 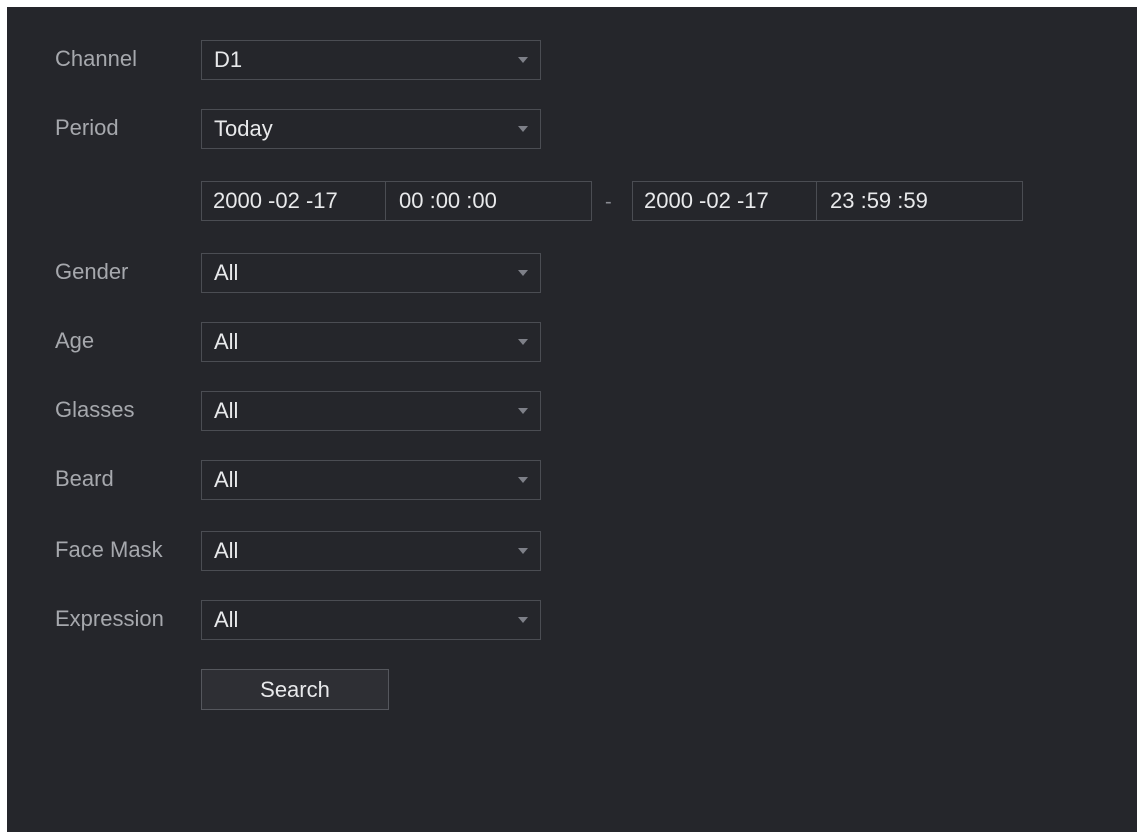 What do you see at coordinates (448, 201) in the screenshot?
I see `start-time-input: 00 :00 :00` at bounding box center [448, 201].